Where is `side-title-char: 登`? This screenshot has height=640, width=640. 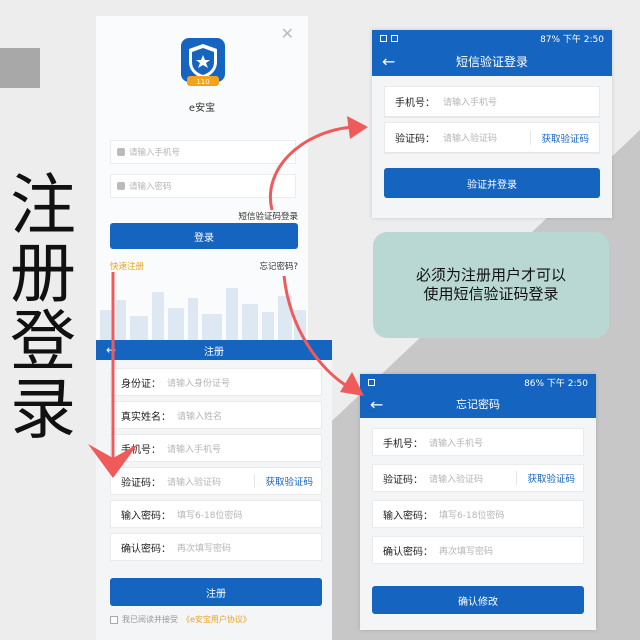
side-title-char: 登 is located at coordinates (43, 341).